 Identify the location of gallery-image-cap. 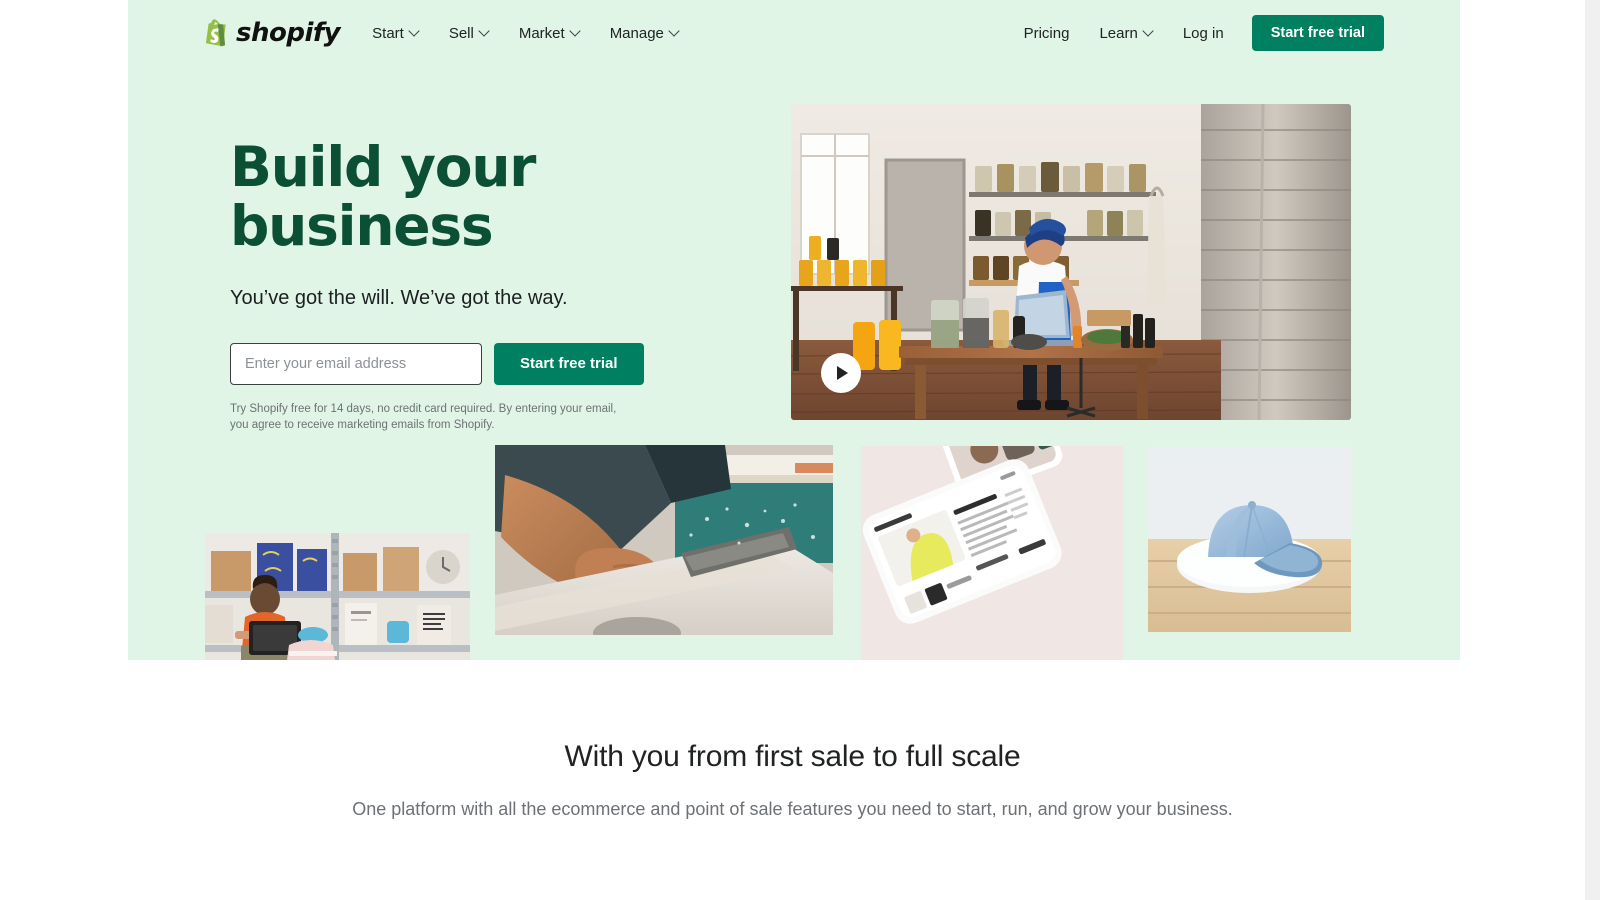
(1249, 539).